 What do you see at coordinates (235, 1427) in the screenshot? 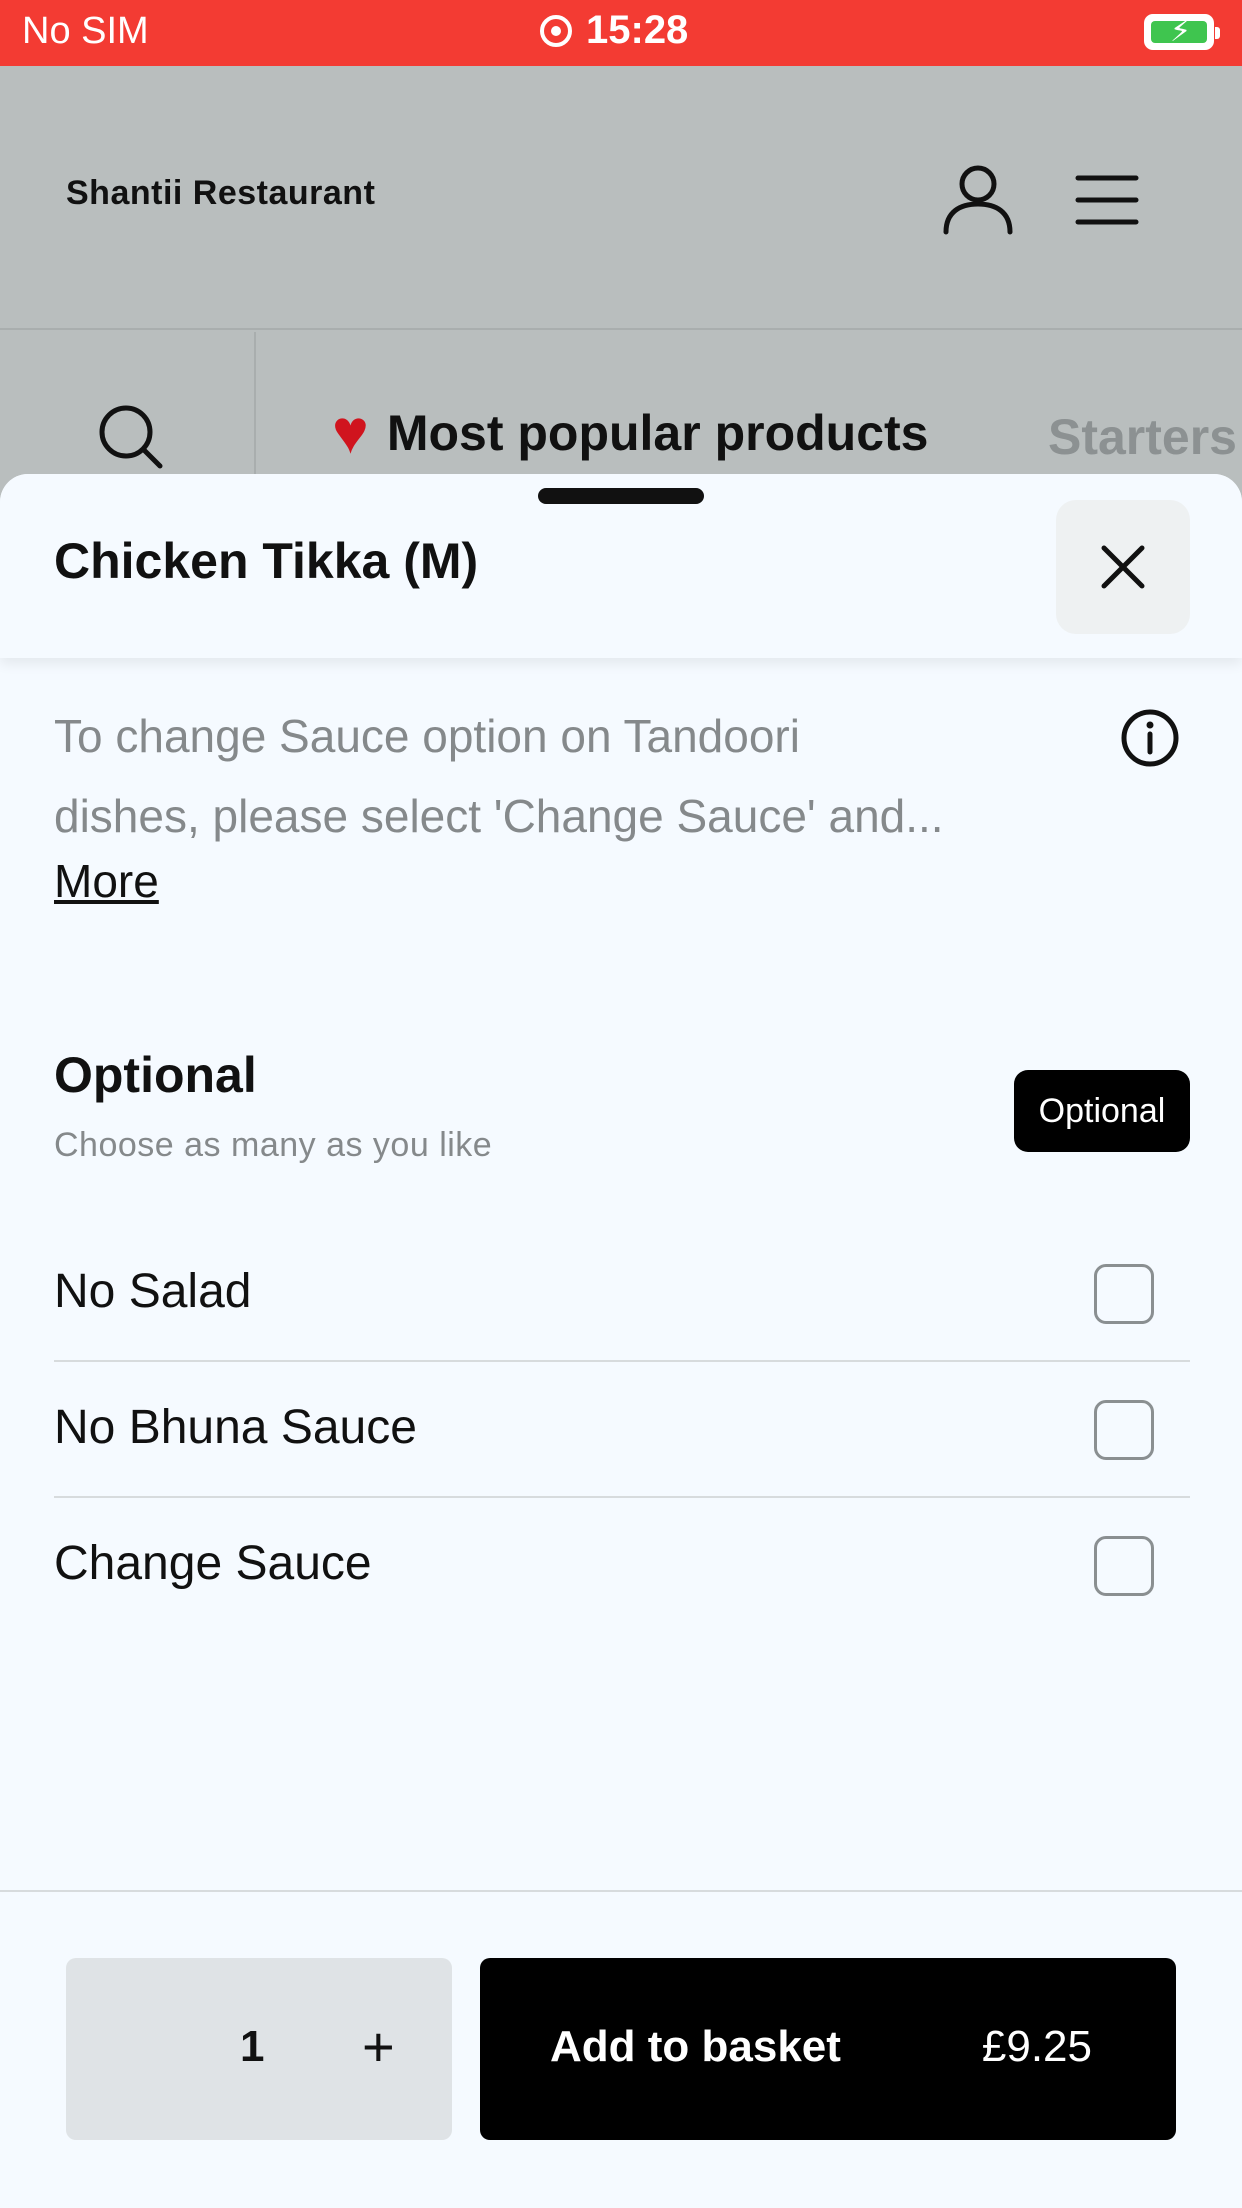
I see `option-label: No Bhuna Sauce` at bounding box center [235, 1427].